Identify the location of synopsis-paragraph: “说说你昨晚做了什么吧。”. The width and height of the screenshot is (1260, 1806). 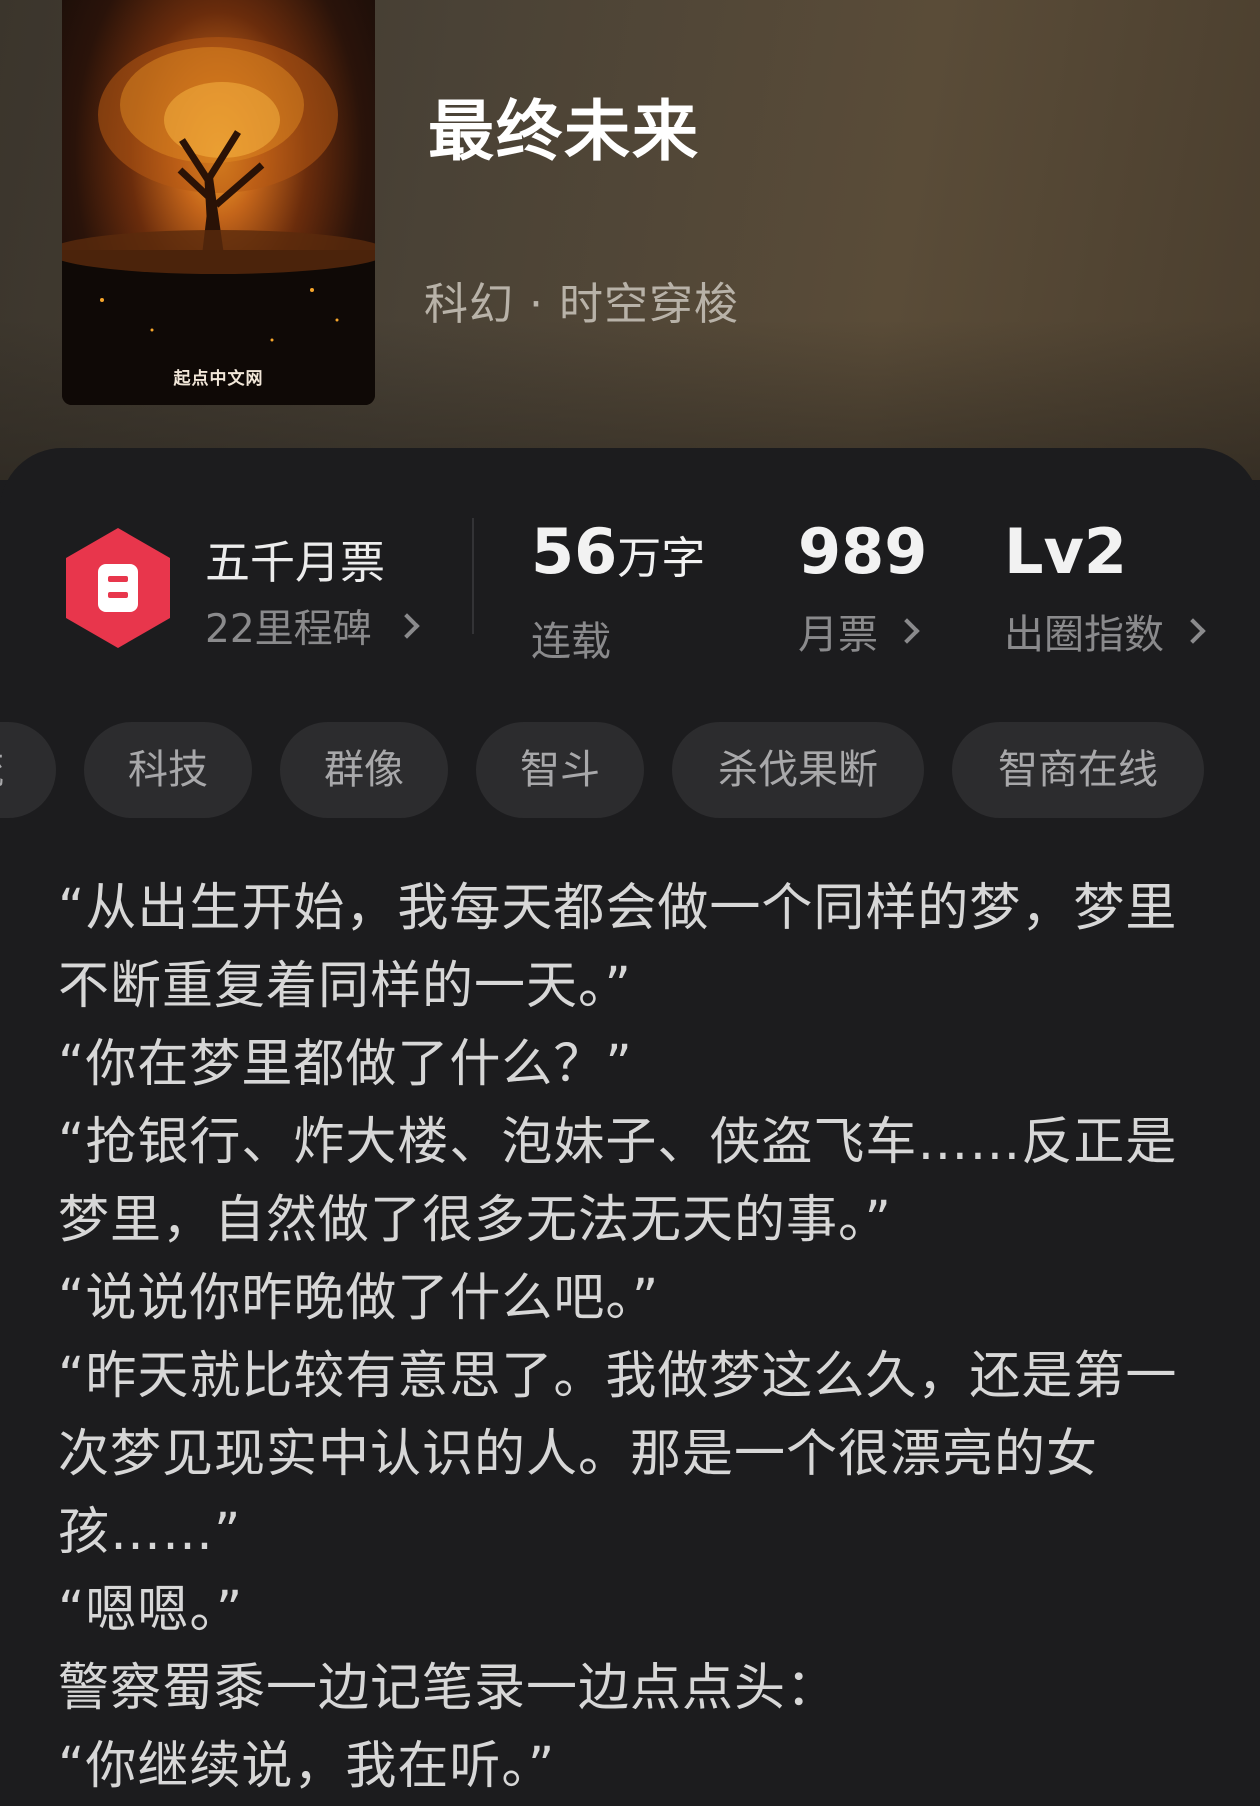
(359, 1298).